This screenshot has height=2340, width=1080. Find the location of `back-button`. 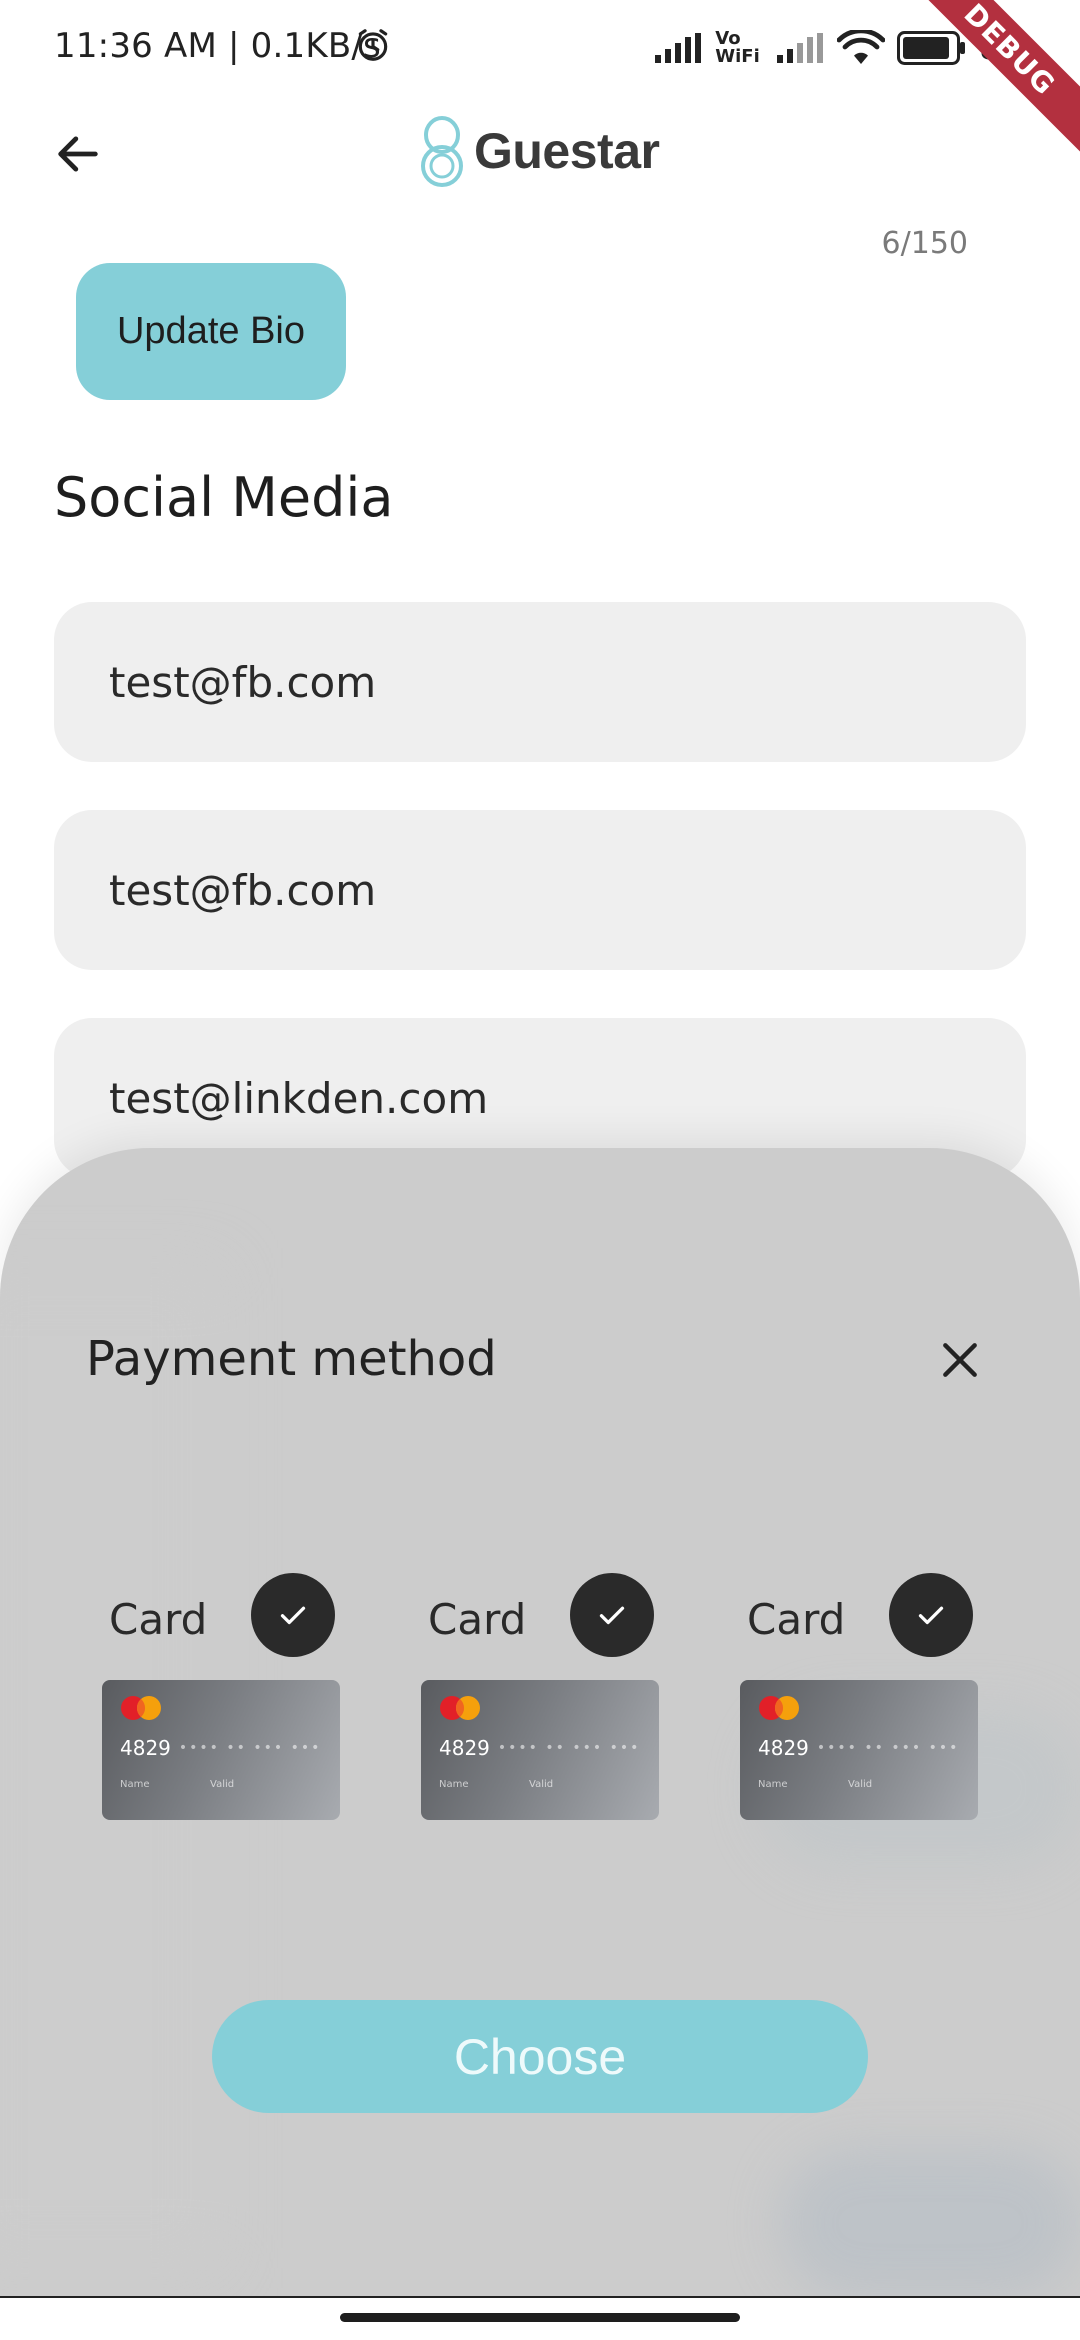

back-button is located at coordinates (78, 154).